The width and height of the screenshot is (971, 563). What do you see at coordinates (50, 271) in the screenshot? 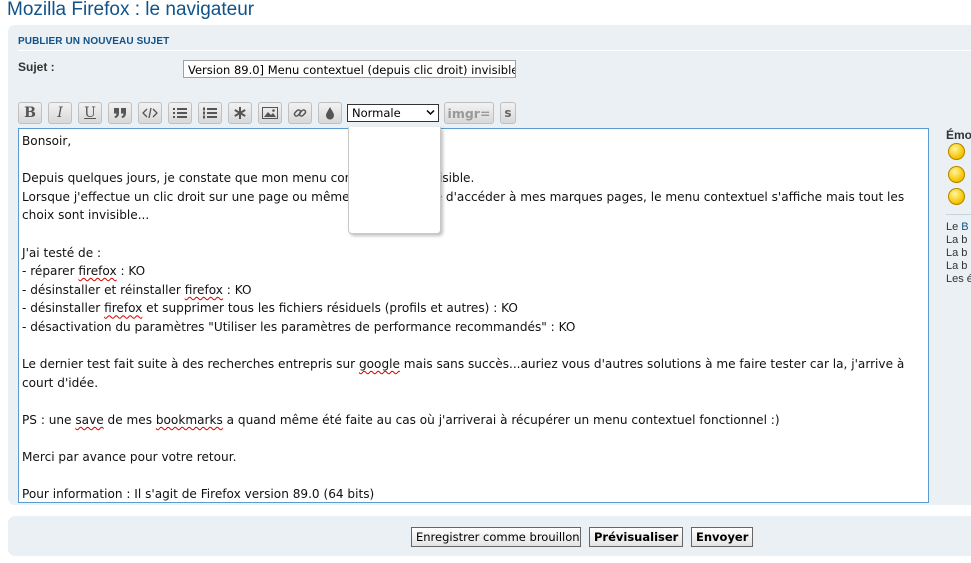
I see `text-line: - réparer` at bounding box center [50, 271].